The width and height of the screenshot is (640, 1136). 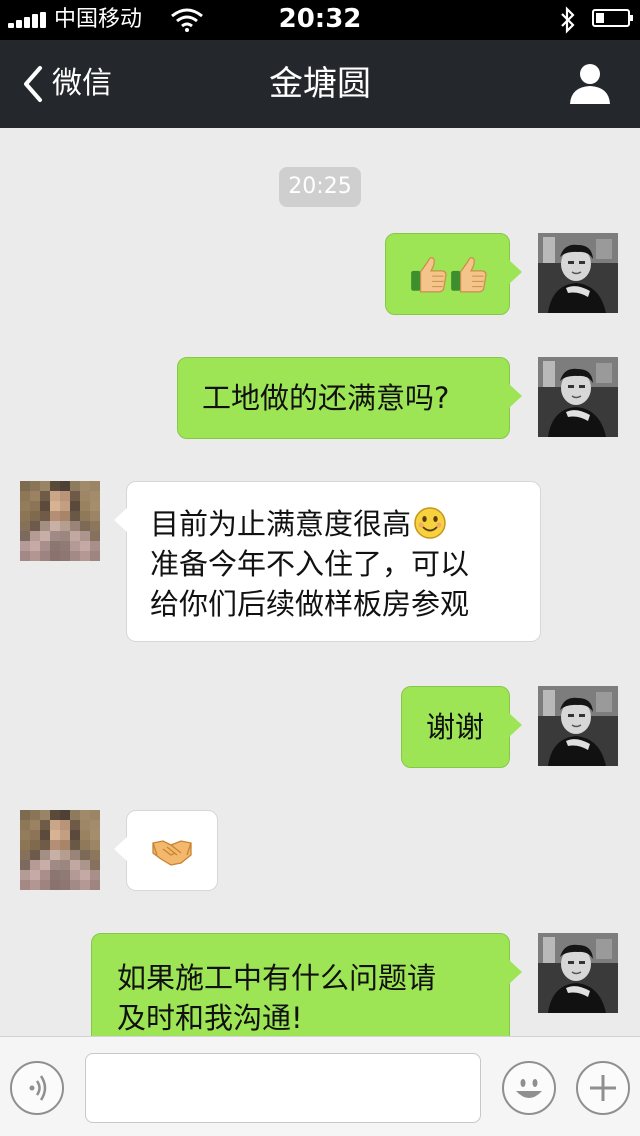 I want to click on incoming-message: 目前为止满意度很高 准备今年不入住了，可以 给你们后续做样板房参观, so click(x=327, y=561).